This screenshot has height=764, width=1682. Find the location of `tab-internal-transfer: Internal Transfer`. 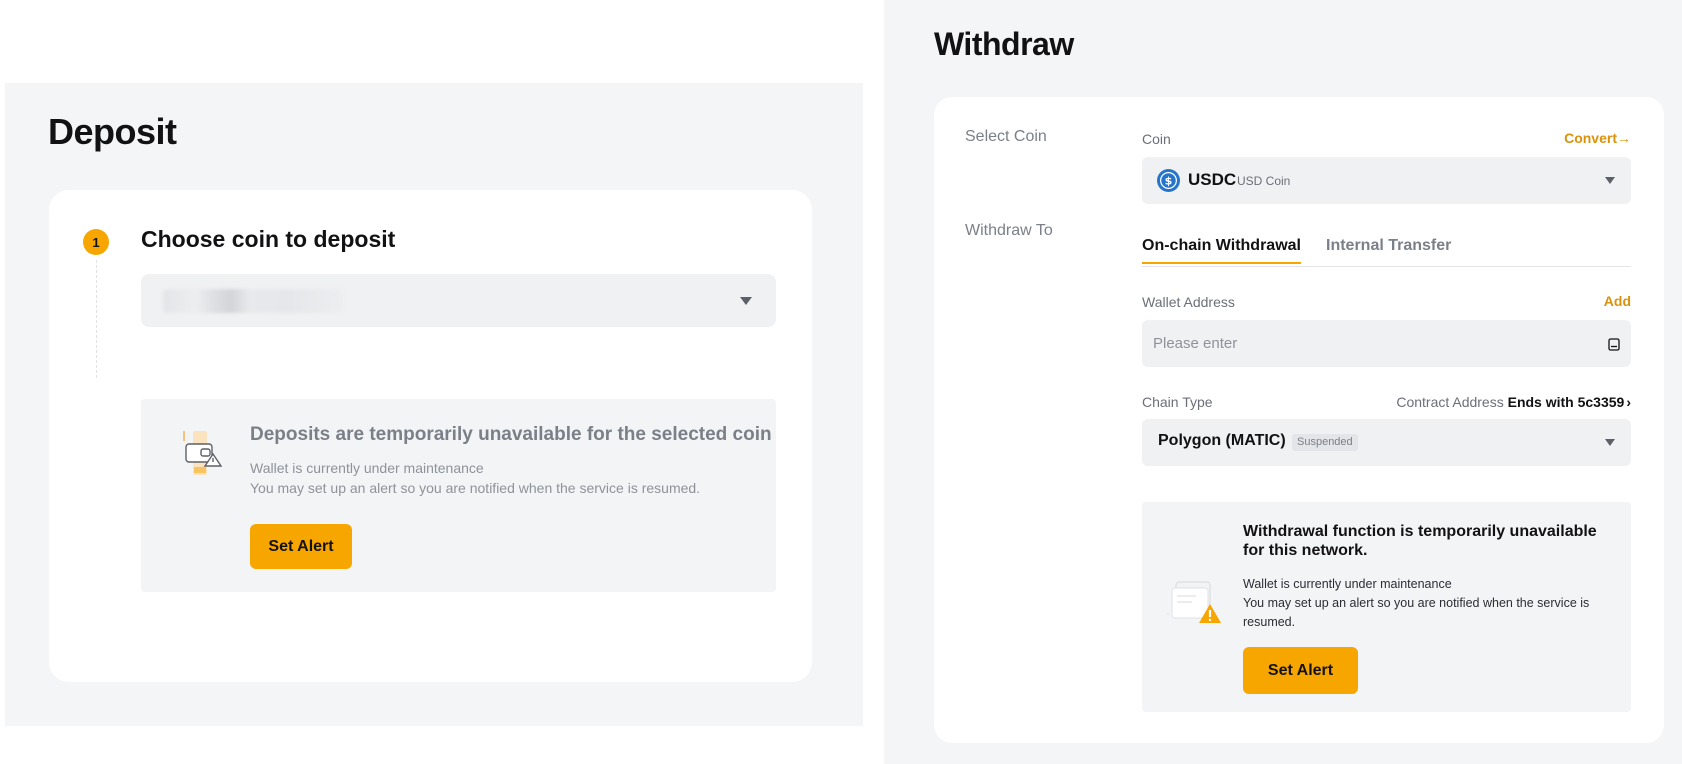

tab-internal-transfer: Internal Transfer is located at coordinates (1388, 246).